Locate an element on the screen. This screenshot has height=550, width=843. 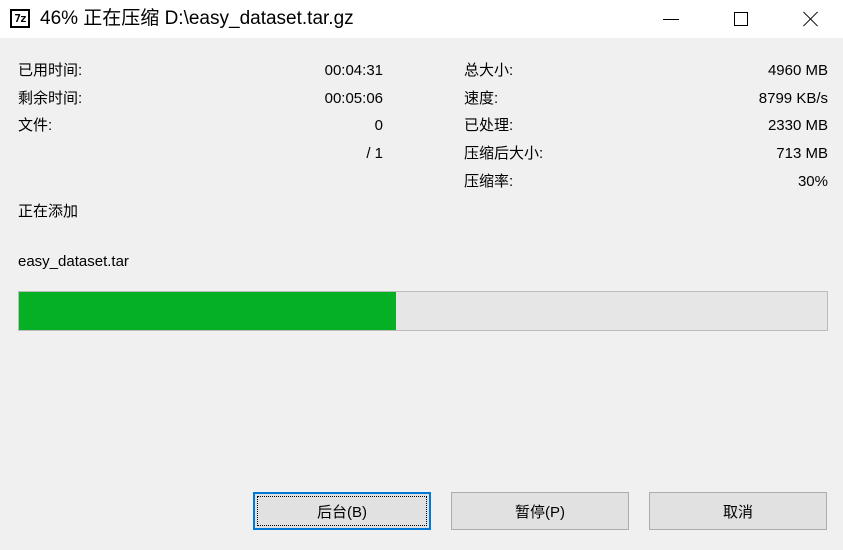
elapsed-time-label: 已用时间: is located at coordinates (50, 70).